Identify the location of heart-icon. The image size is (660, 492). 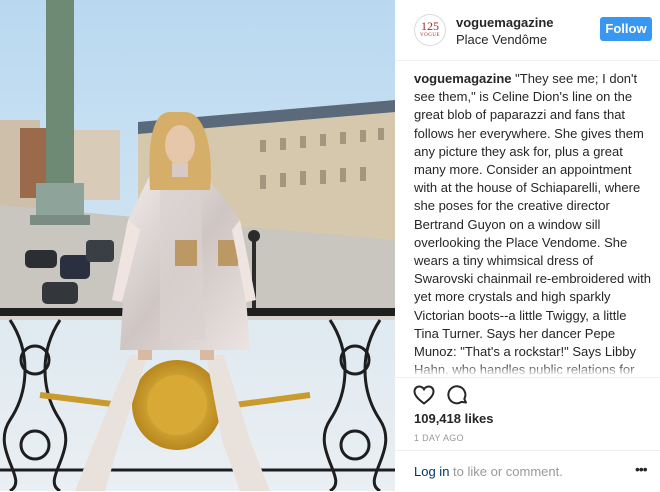
(424, 395).